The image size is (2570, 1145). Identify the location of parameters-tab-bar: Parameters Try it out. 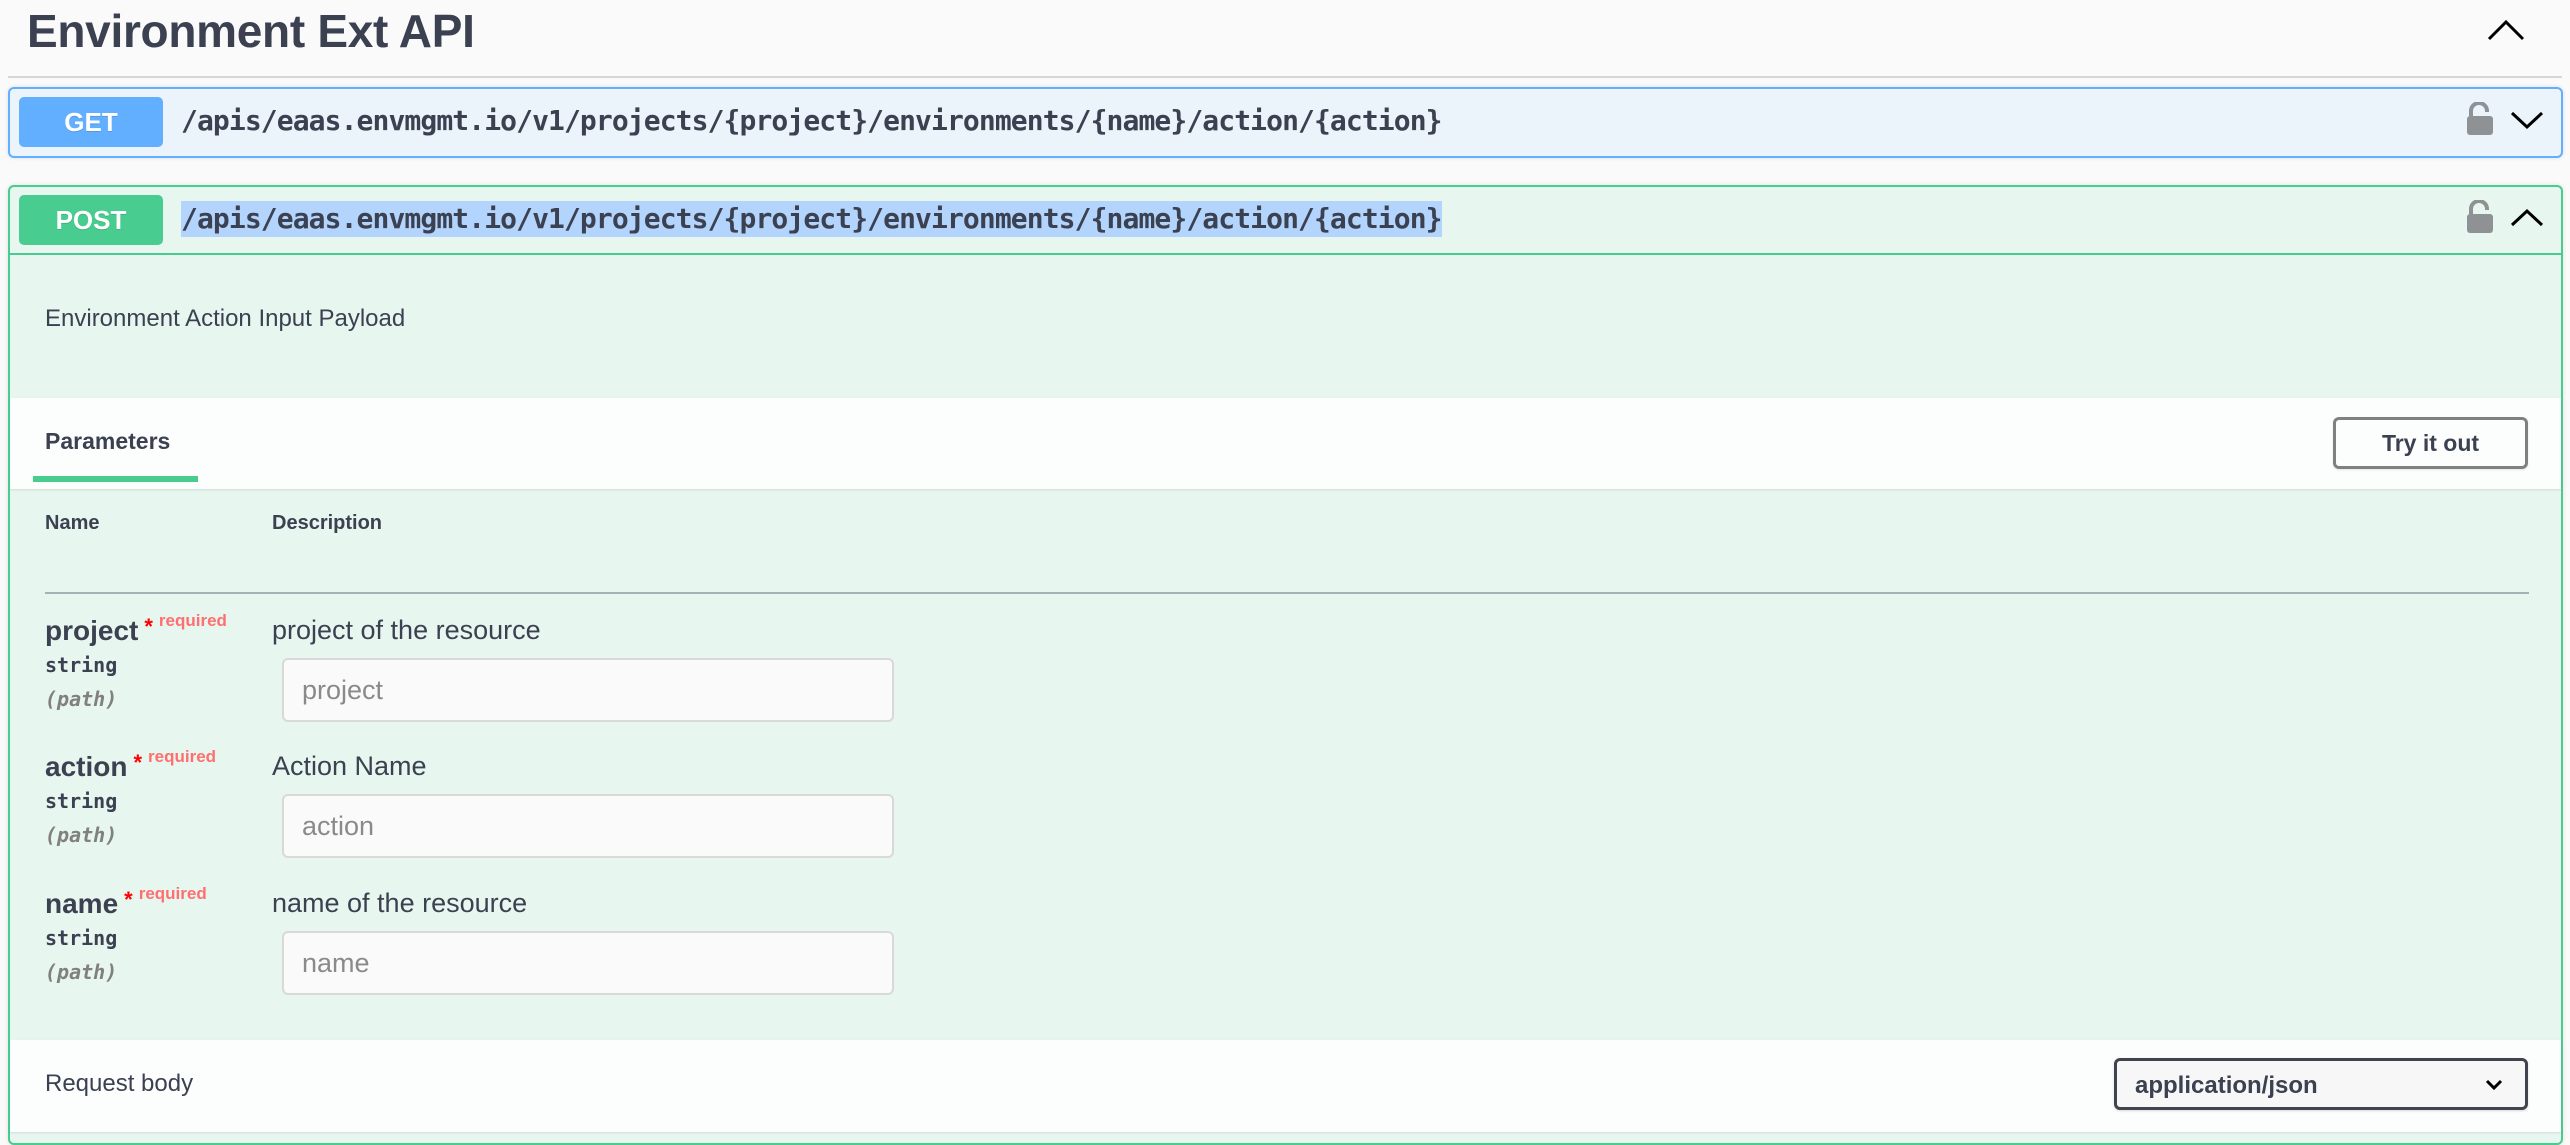
(1285, 443).